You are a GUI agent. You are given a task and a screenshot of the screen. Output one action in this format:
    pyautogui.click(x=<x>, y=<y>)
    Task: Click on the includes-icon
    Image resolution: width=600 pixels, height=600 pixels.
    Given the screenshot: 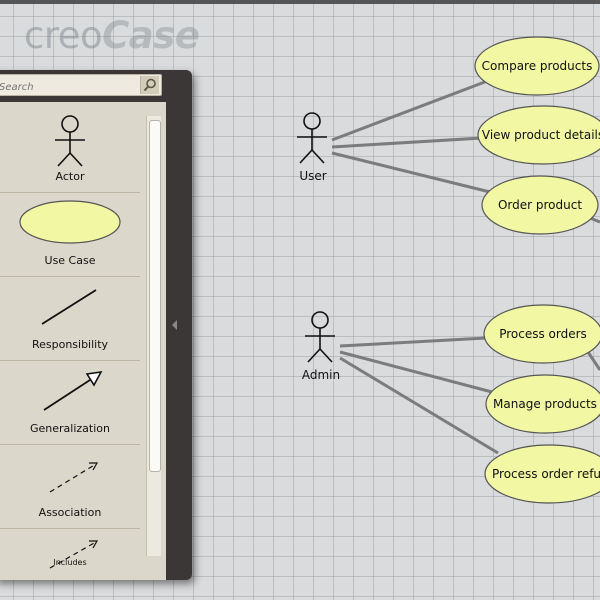 What is the action you would take?
    pyautogui.click(x=74, y=554)
    